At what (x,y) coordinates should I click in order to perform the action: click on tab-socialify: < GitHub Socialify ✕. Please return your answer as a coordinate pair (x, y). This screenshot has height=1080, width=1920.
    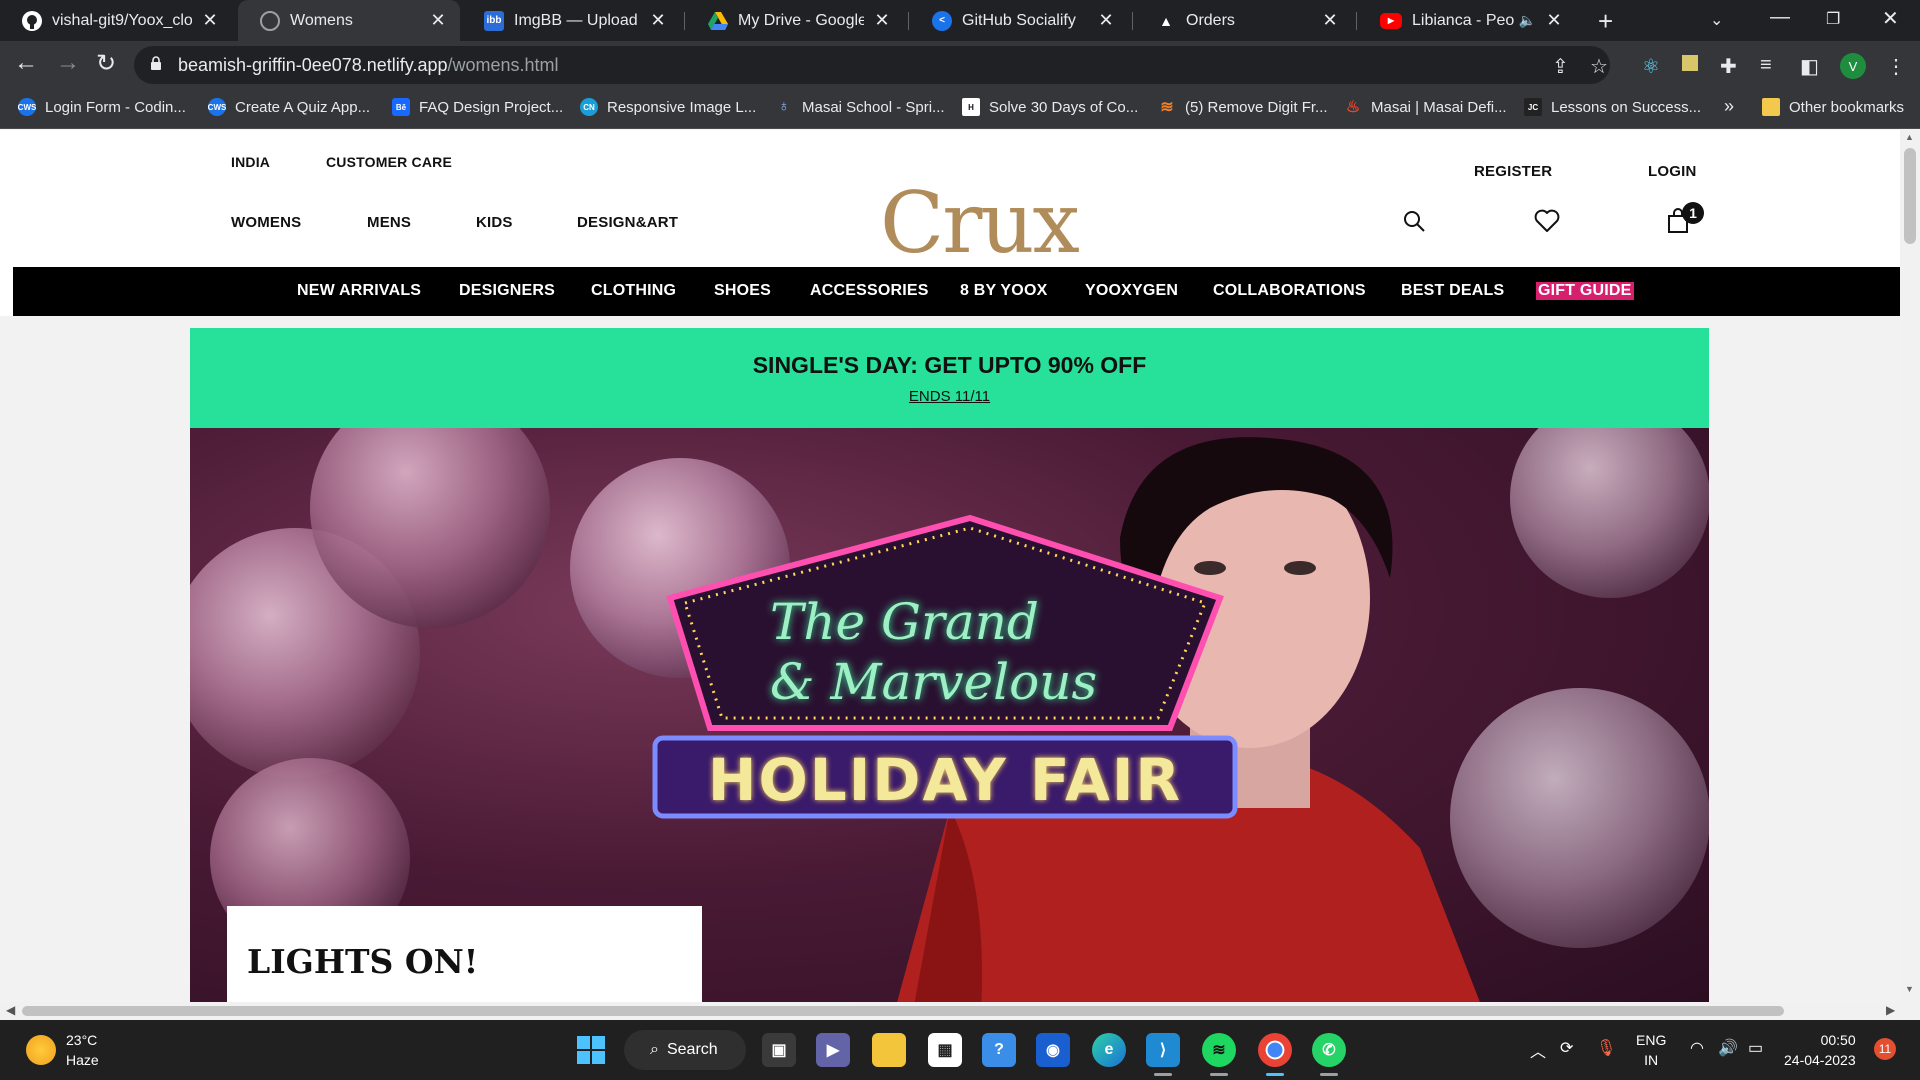
    Looking at the image, I should click on (1019, 20).